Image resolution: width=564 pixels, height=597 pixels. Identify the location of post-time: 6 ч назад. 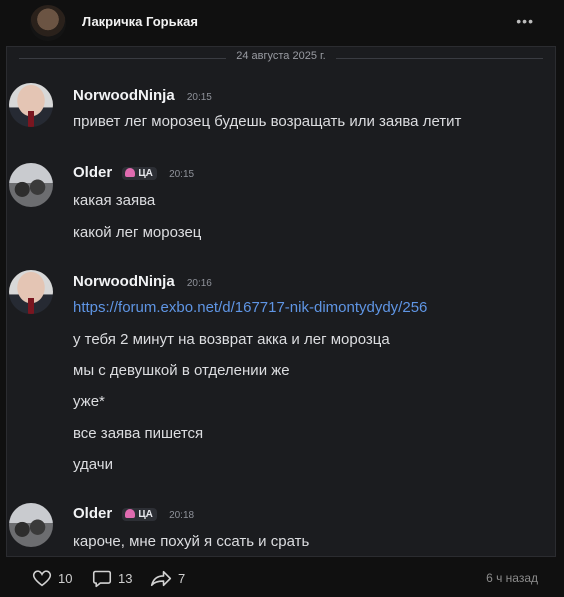
(512, 578).